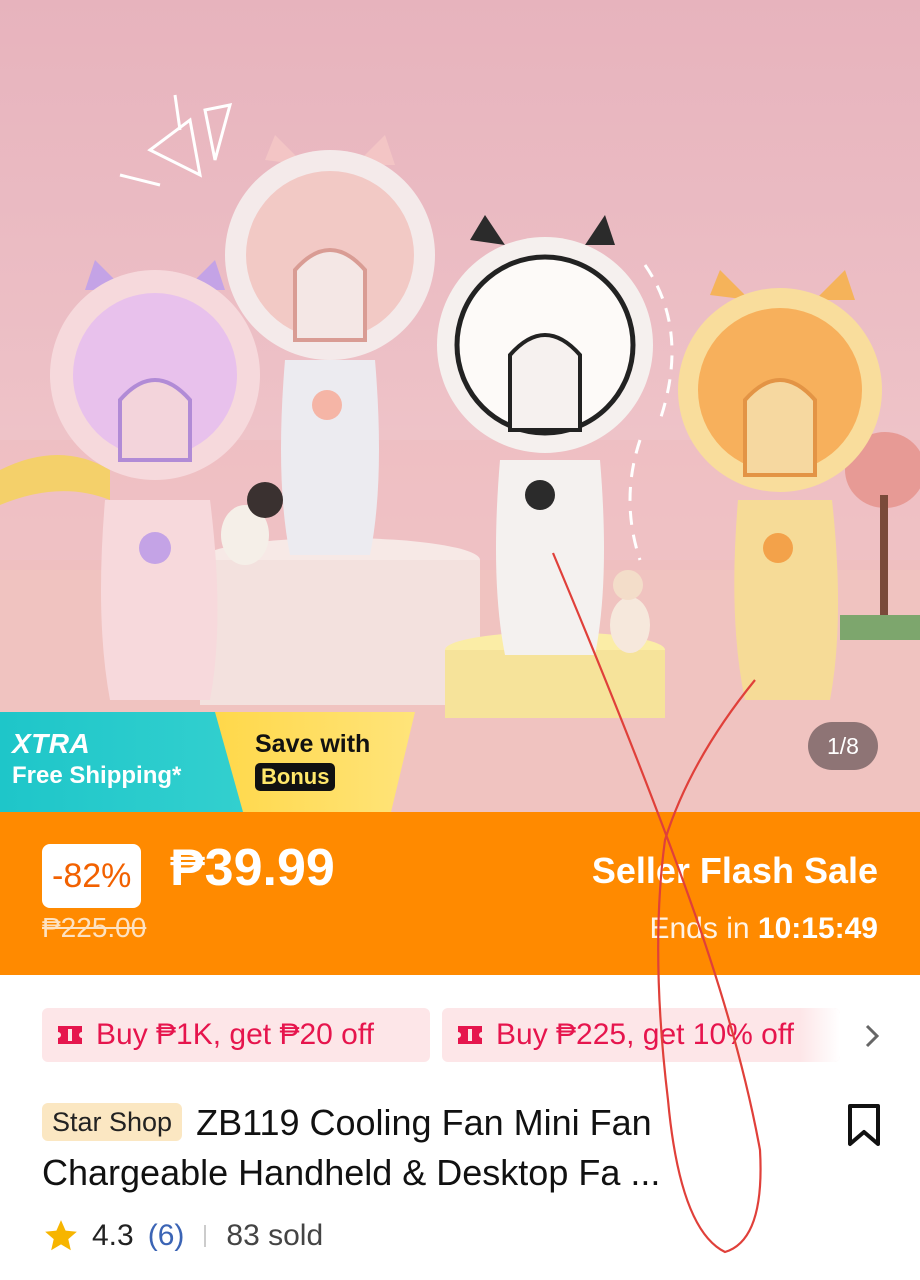  I want to click on rating-row: 4.3 (6) 83 sold, so click(182, 1236).